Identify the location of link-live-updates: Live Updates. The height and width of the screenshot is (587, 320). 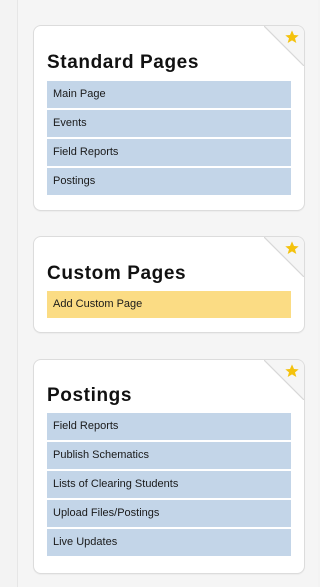
(169, 542).